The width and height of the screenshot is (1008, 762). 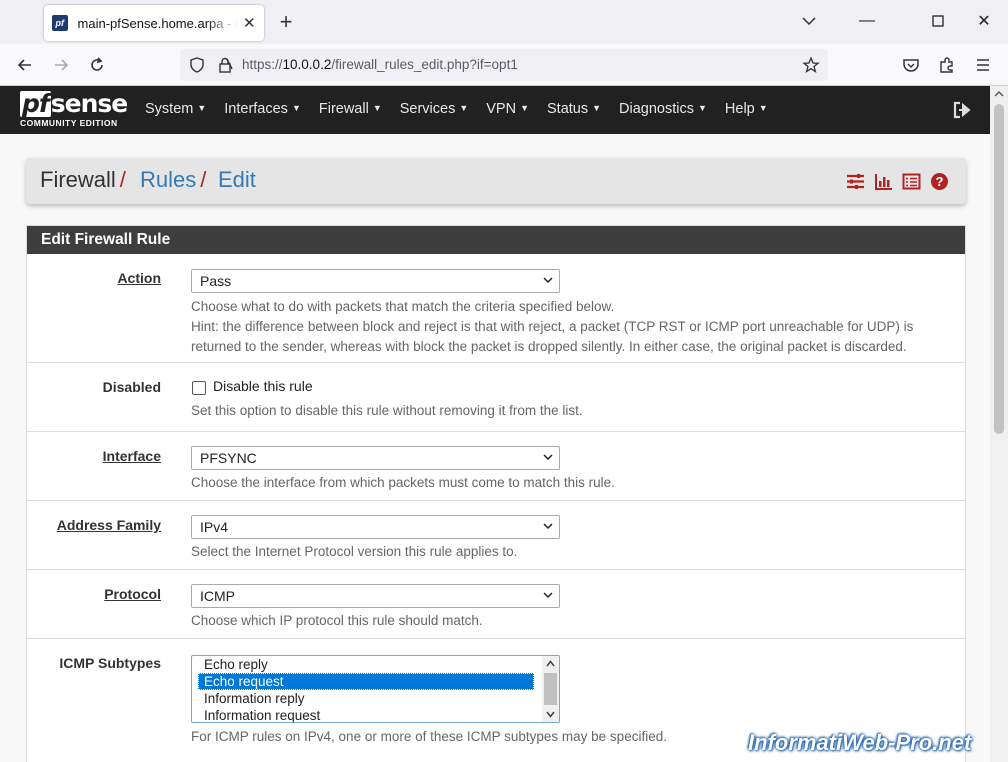 I want to click on menu-interfaces: Interfaces ▼, so click(x=262, y=109).